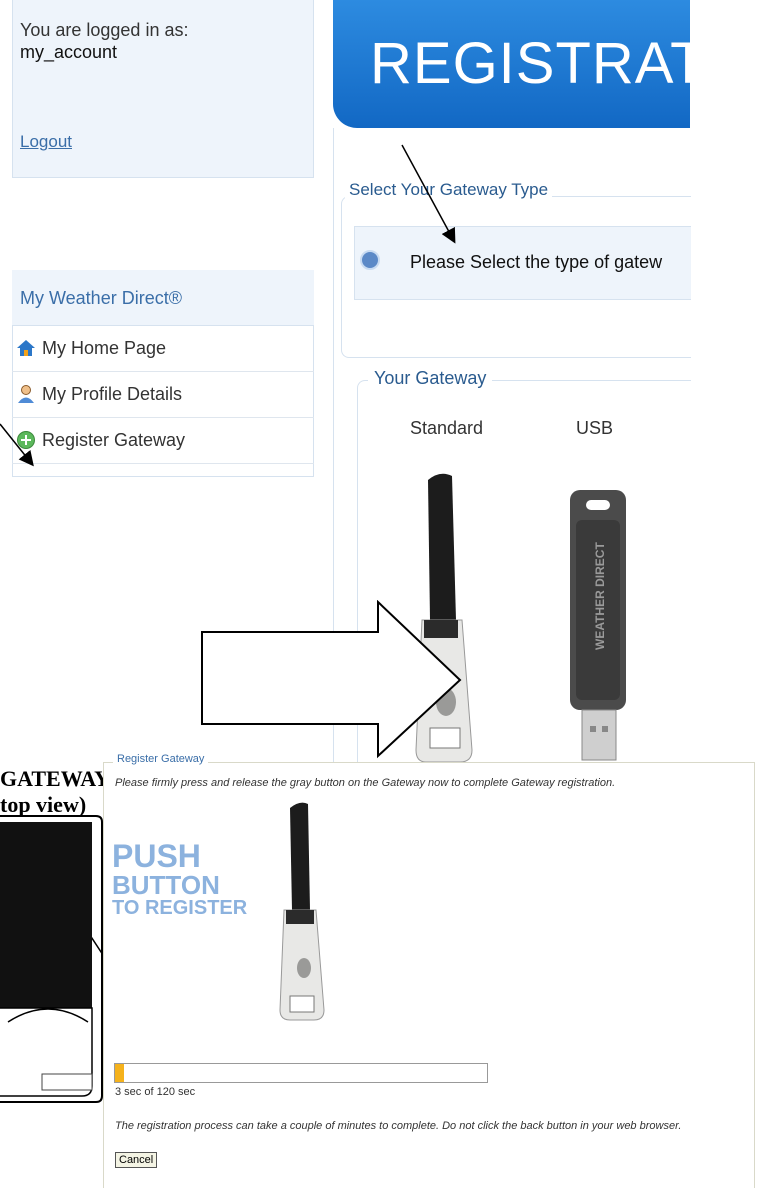 The width and height of the screenshot is (762, 1188). What do you see at coordinates (120, 1073) in the screenshot?
I see `progress-fill` at bounding box center [120, 1073].